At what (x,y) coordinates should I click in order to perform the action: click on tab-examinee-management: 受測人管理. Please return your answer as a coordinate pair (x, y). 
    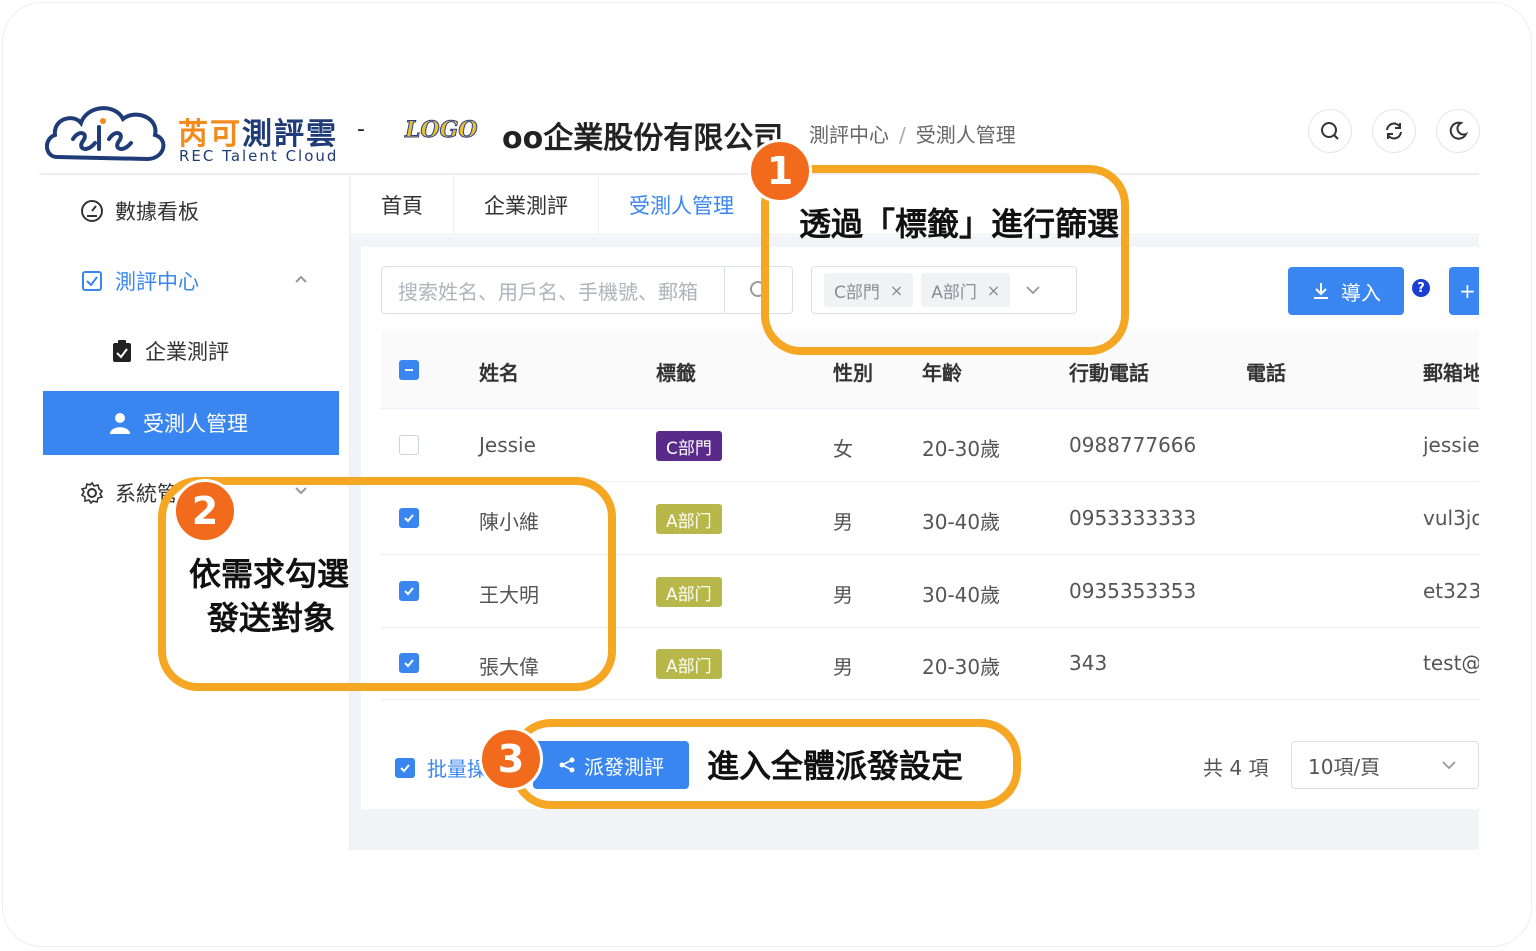
    Looking at the image, I should click on (682, 205).